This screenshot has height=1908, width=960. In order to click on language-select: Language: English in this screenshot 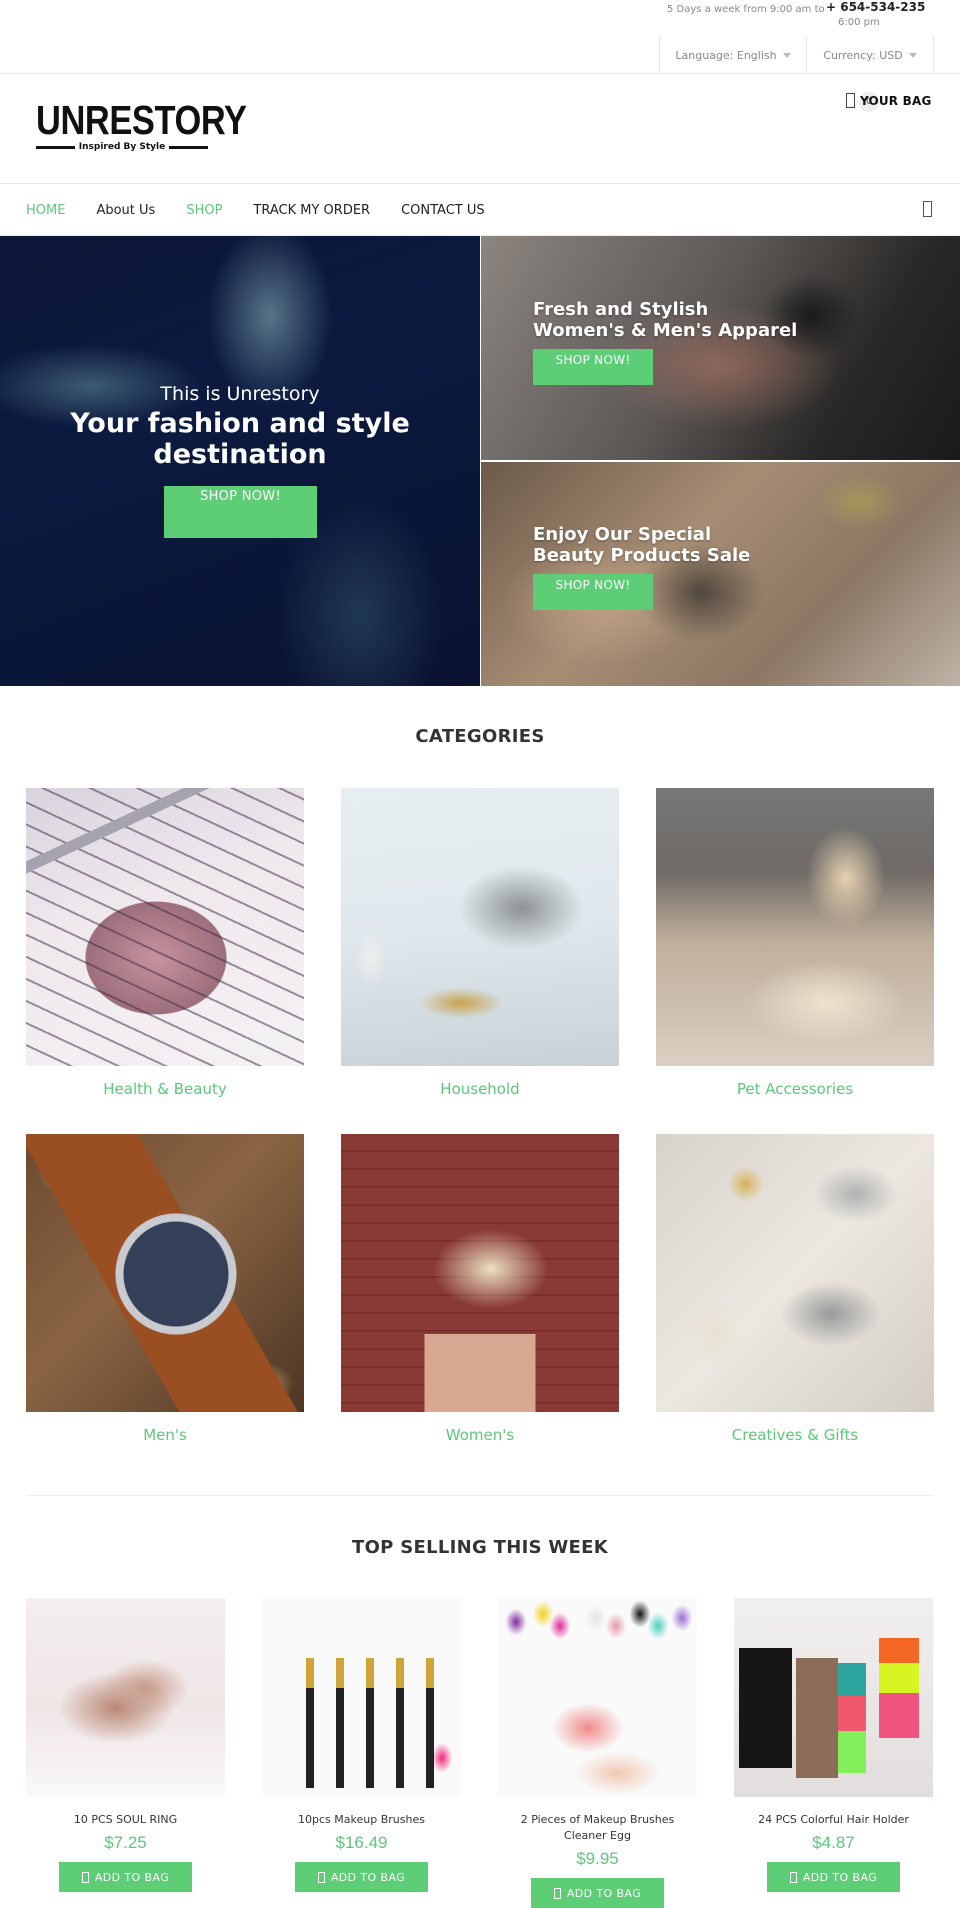, I will do `click(733, 55)`.